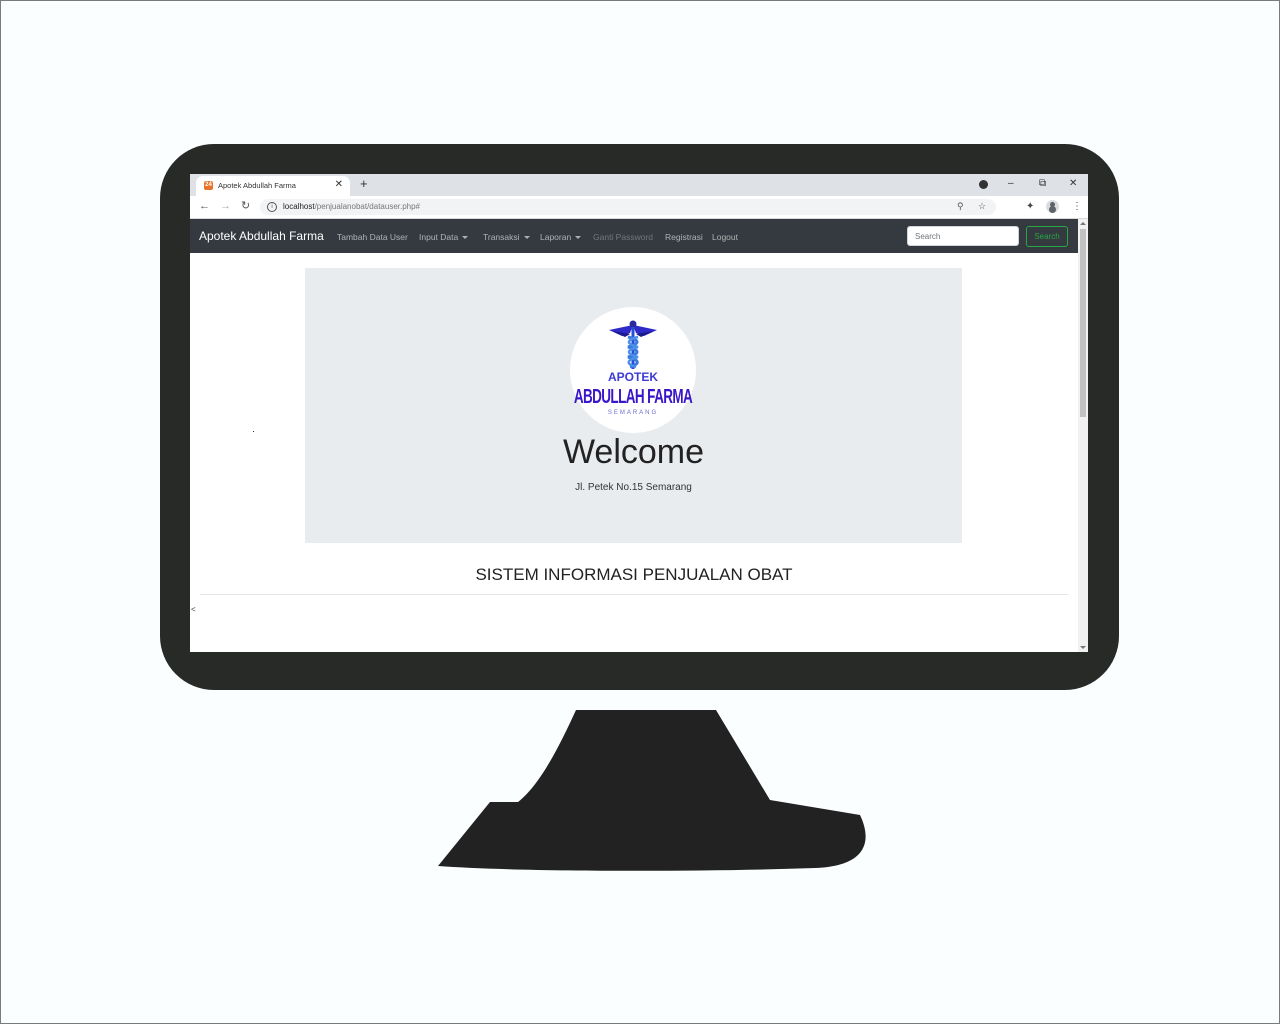 This screenshot has height=1024, width=1280. What do you see at coordinates (1083, 323) in the screenshot?
I see `scroll-thumb` at bounding box center [1083, 323].